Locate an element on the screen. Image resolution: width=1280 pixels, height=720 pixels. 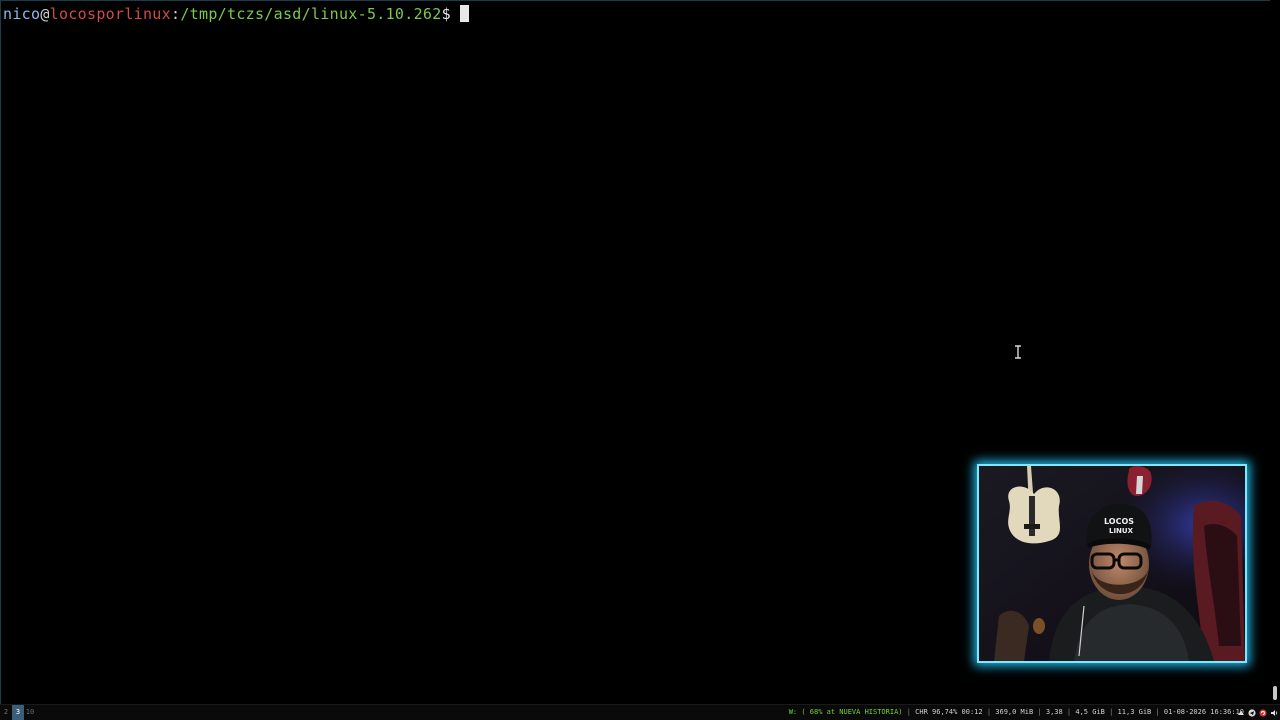
workspace-button: 10 is located at coordinates (30, 712).